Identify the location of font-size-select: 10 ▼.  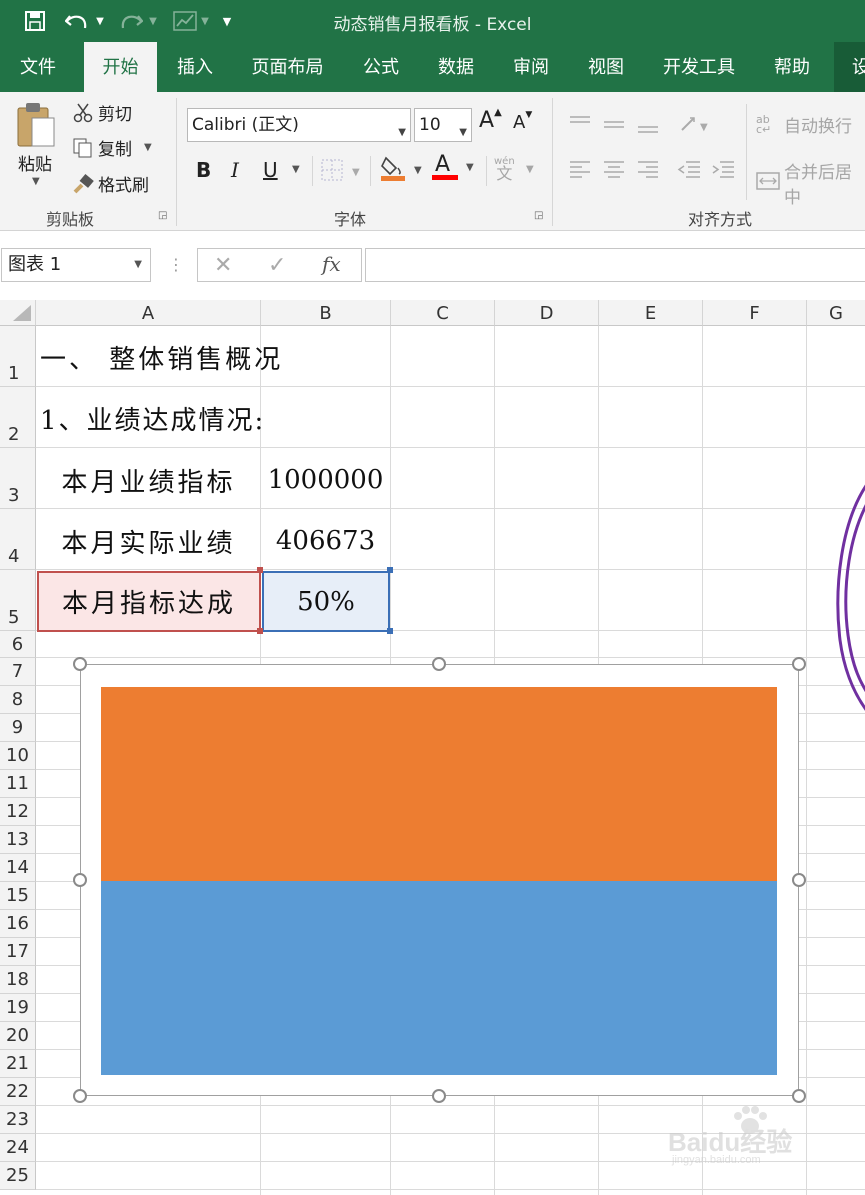
(443, 125).